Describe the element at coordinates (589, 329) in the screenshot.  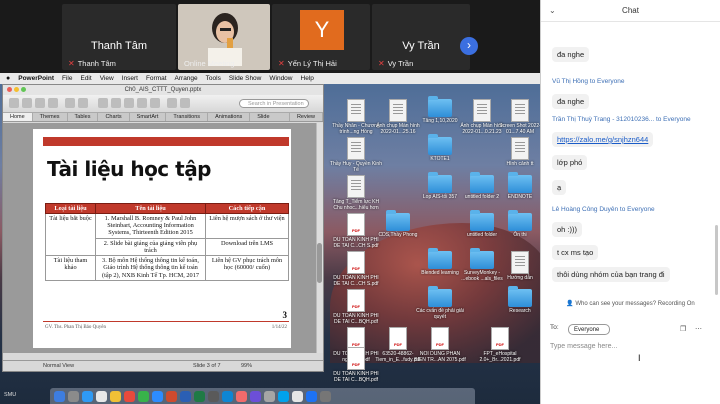
I see `recipient-select: Everyone` at that location.